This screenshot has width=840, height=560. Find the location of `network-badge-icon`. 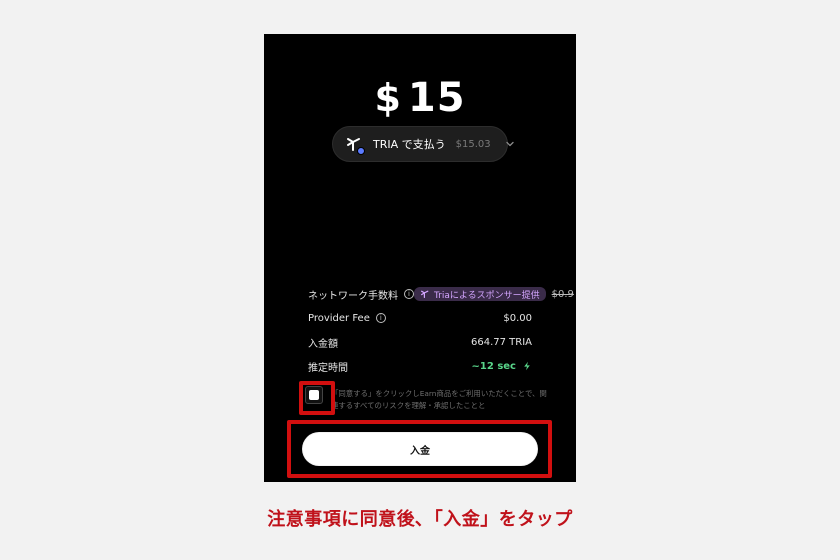

network-badge-icon is located at coordinates (361, 151).